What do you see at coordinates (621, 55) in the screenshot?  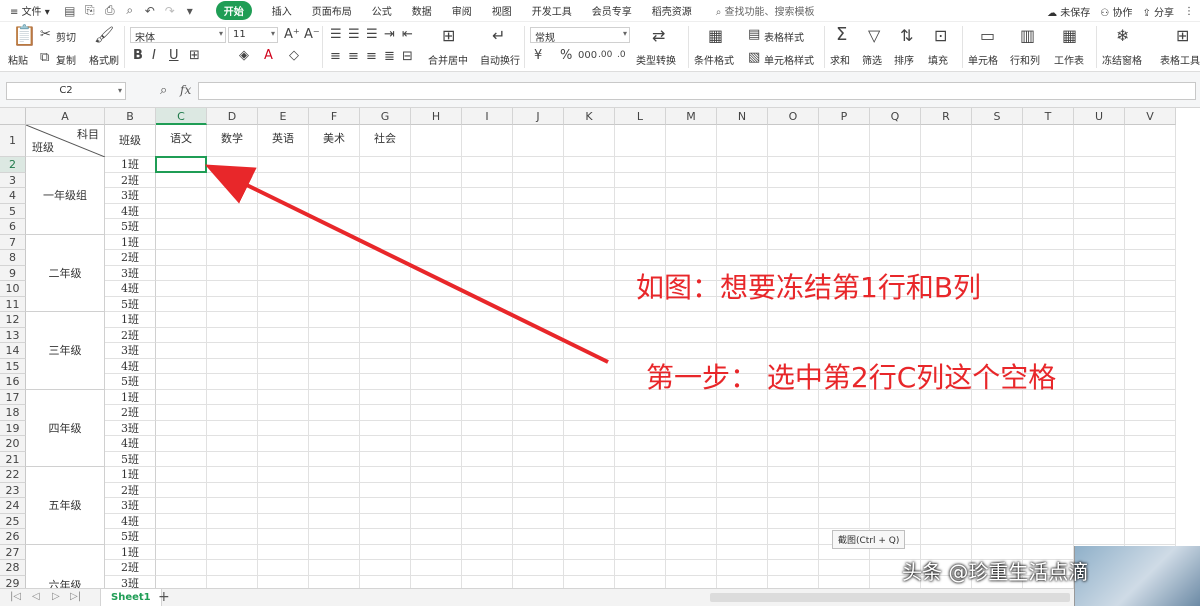 I see `decrease-decimal-icon: .0` at bounding box center [621, 55].